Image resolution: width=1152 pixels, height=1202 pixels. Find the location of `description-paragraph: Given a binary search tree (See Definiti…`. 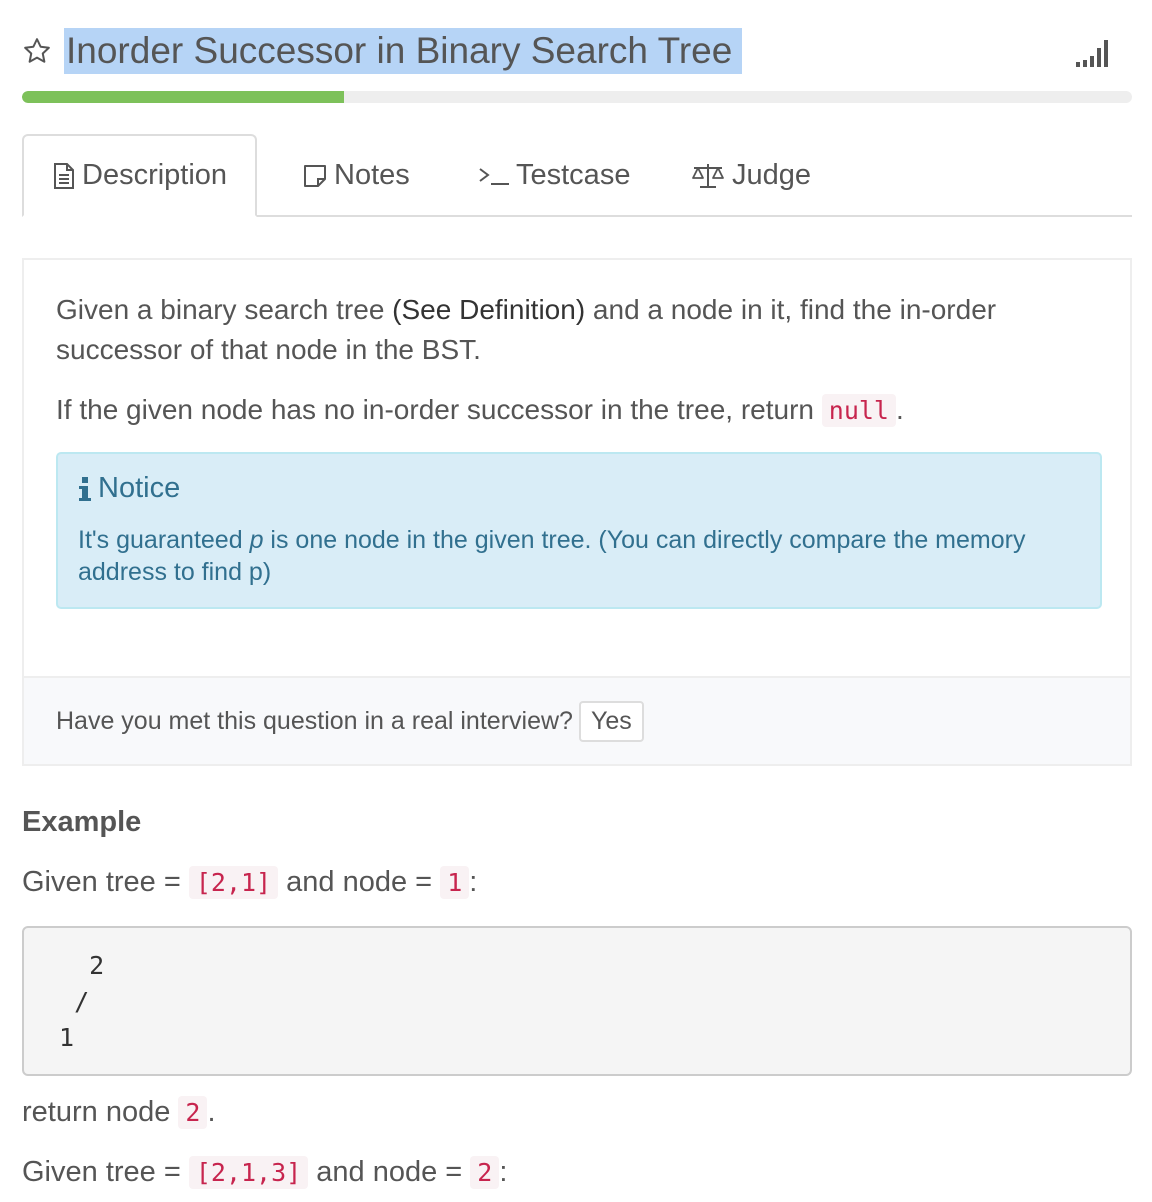

description-paragraph: Given a binary search tree (See Definiti… is located at coordinates (576, 330).